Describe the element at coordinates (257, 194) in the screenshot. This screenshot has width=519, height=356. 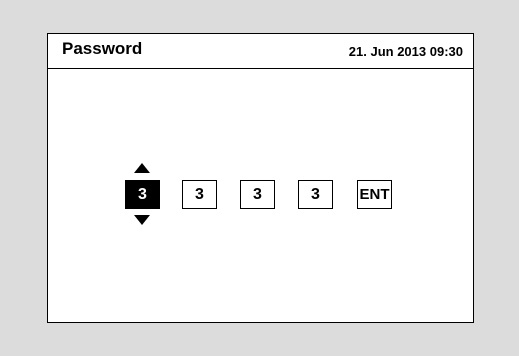
I see `password-digit-3: 3` at that location.